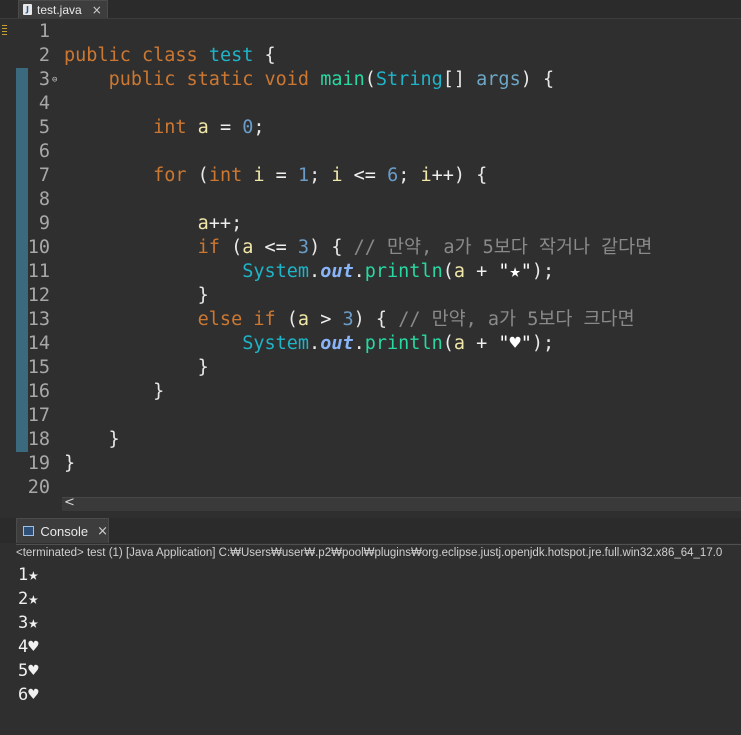 The width and height of the screenshot is (741, 735). What do you see at coordinates (62, 530) in the screenshot?
I see `tab-console: Console ×` at bounding box center [62, 530].